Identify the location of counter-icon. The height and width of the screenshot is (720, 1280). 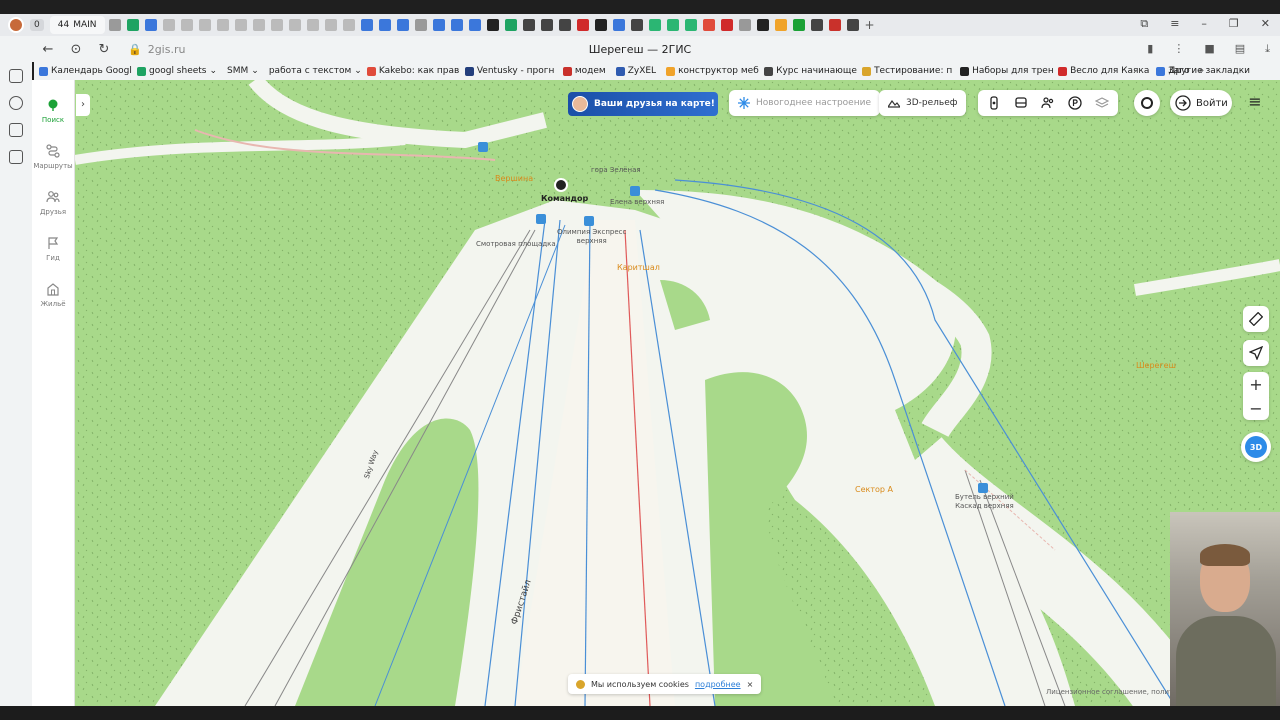
(16, 130).